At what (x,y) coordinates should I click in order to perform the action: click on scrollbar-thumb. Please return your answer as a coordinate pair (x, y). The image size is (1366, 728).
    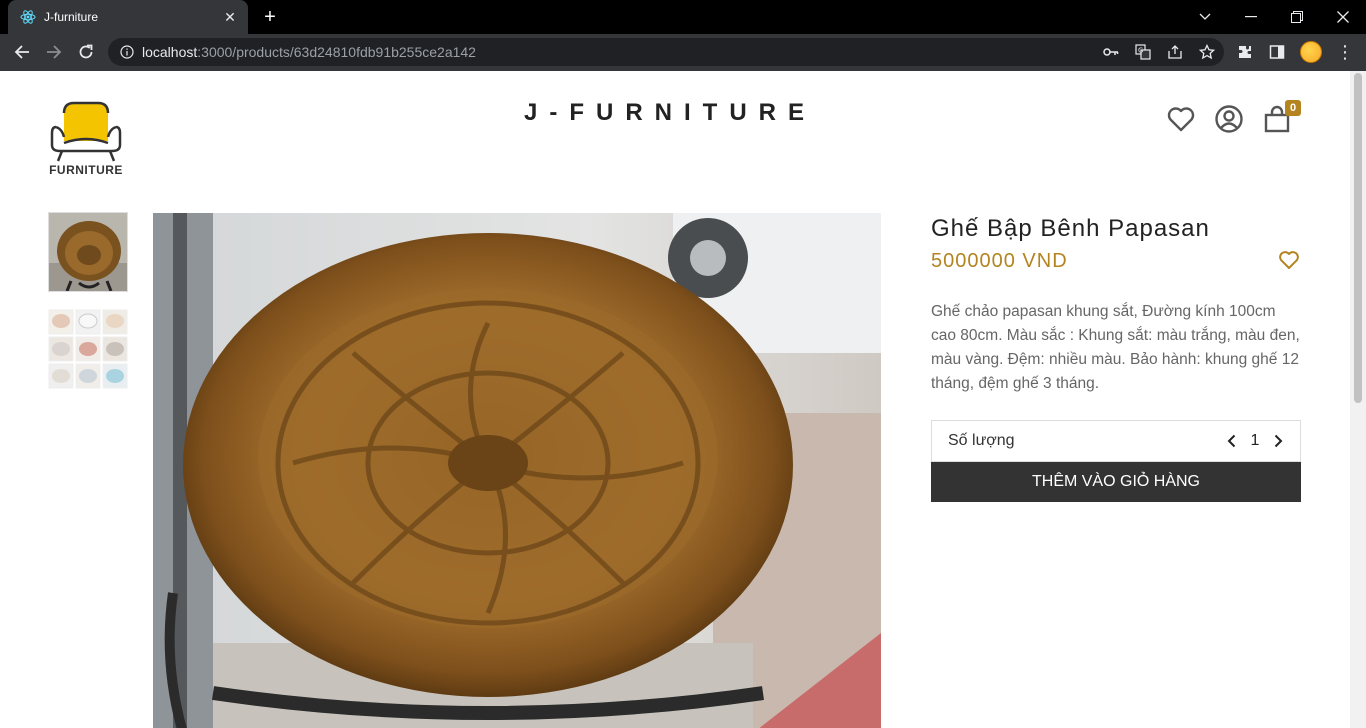
    Looking at the image, I should click on (1358, 238).